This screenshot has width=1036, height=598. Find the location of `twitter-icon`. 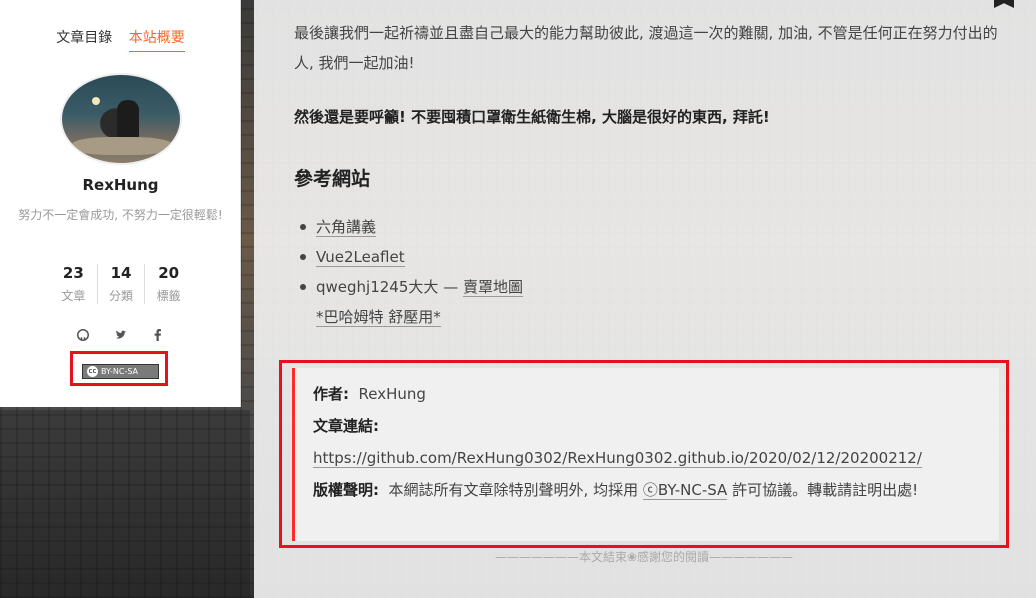

twitter-icon is located at coordinates (121, 336).